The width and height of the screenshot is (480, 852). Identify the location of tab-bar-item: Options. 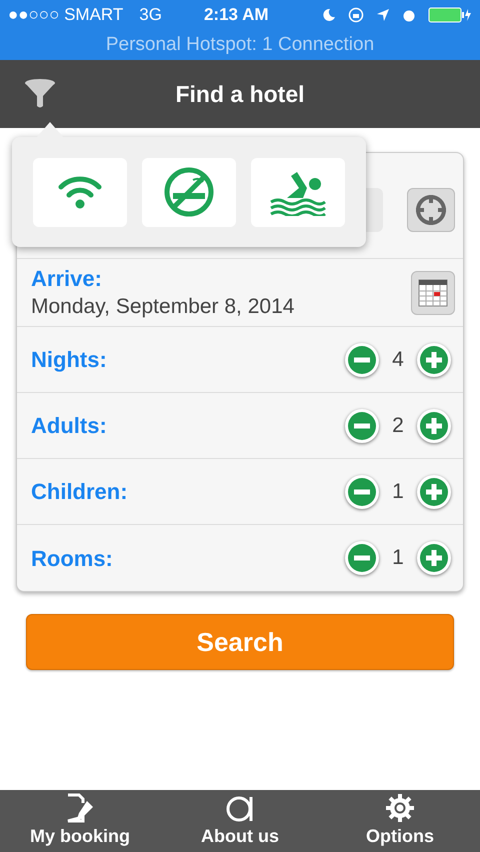
(400, 821).